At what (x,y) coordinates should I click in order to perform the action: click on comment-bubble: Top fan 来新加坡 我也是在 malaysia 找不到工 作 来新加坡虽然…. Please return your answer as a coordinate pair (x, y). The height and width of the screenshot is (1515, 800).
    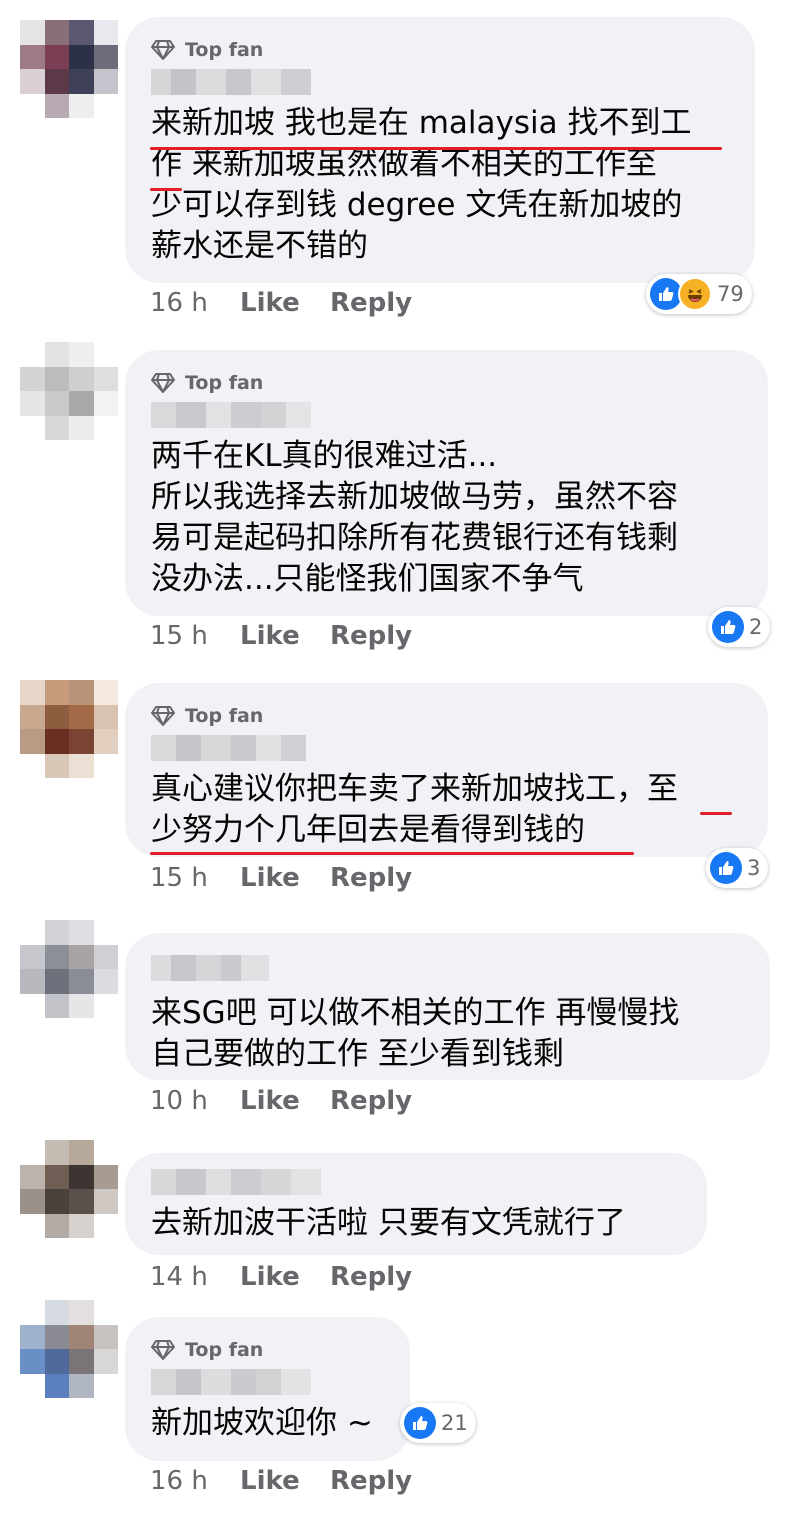
    Looking at the image, I should click on (440, 150).